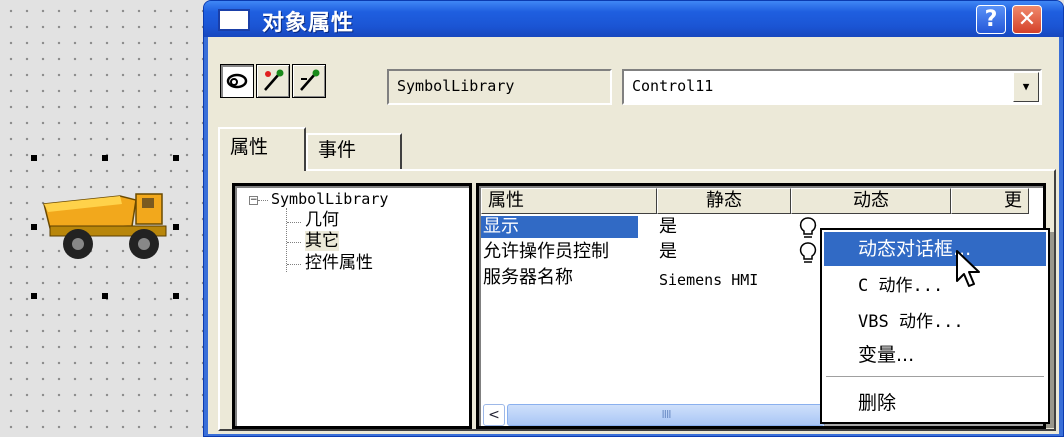 The width and height of the screenshot is (1064, 437). I want to click on close-button: ✕, so click(1027, 19).